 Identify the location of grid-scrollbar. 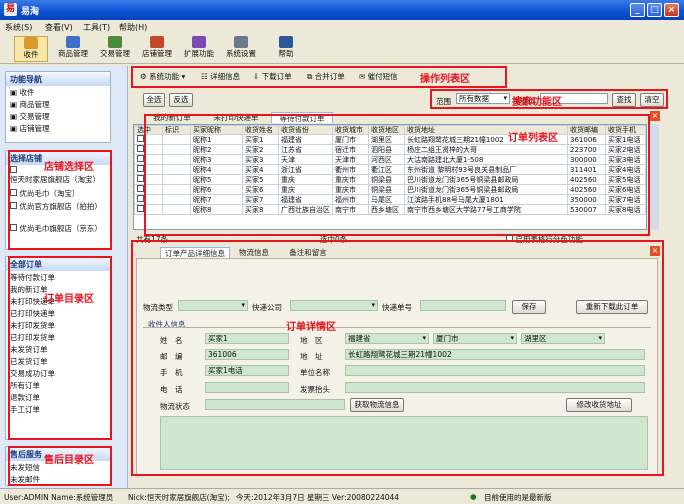
(654, 177).